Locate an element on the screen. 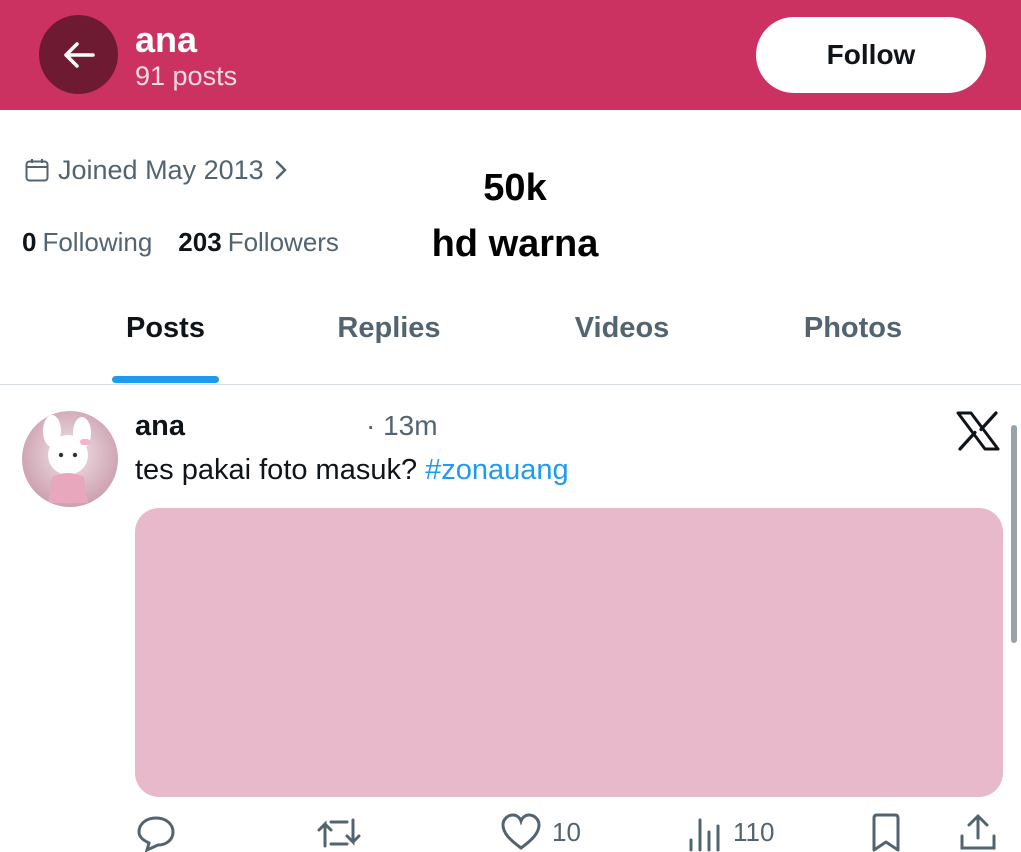  hashtag-link: #zonauang is located at coordinates (497, 470).